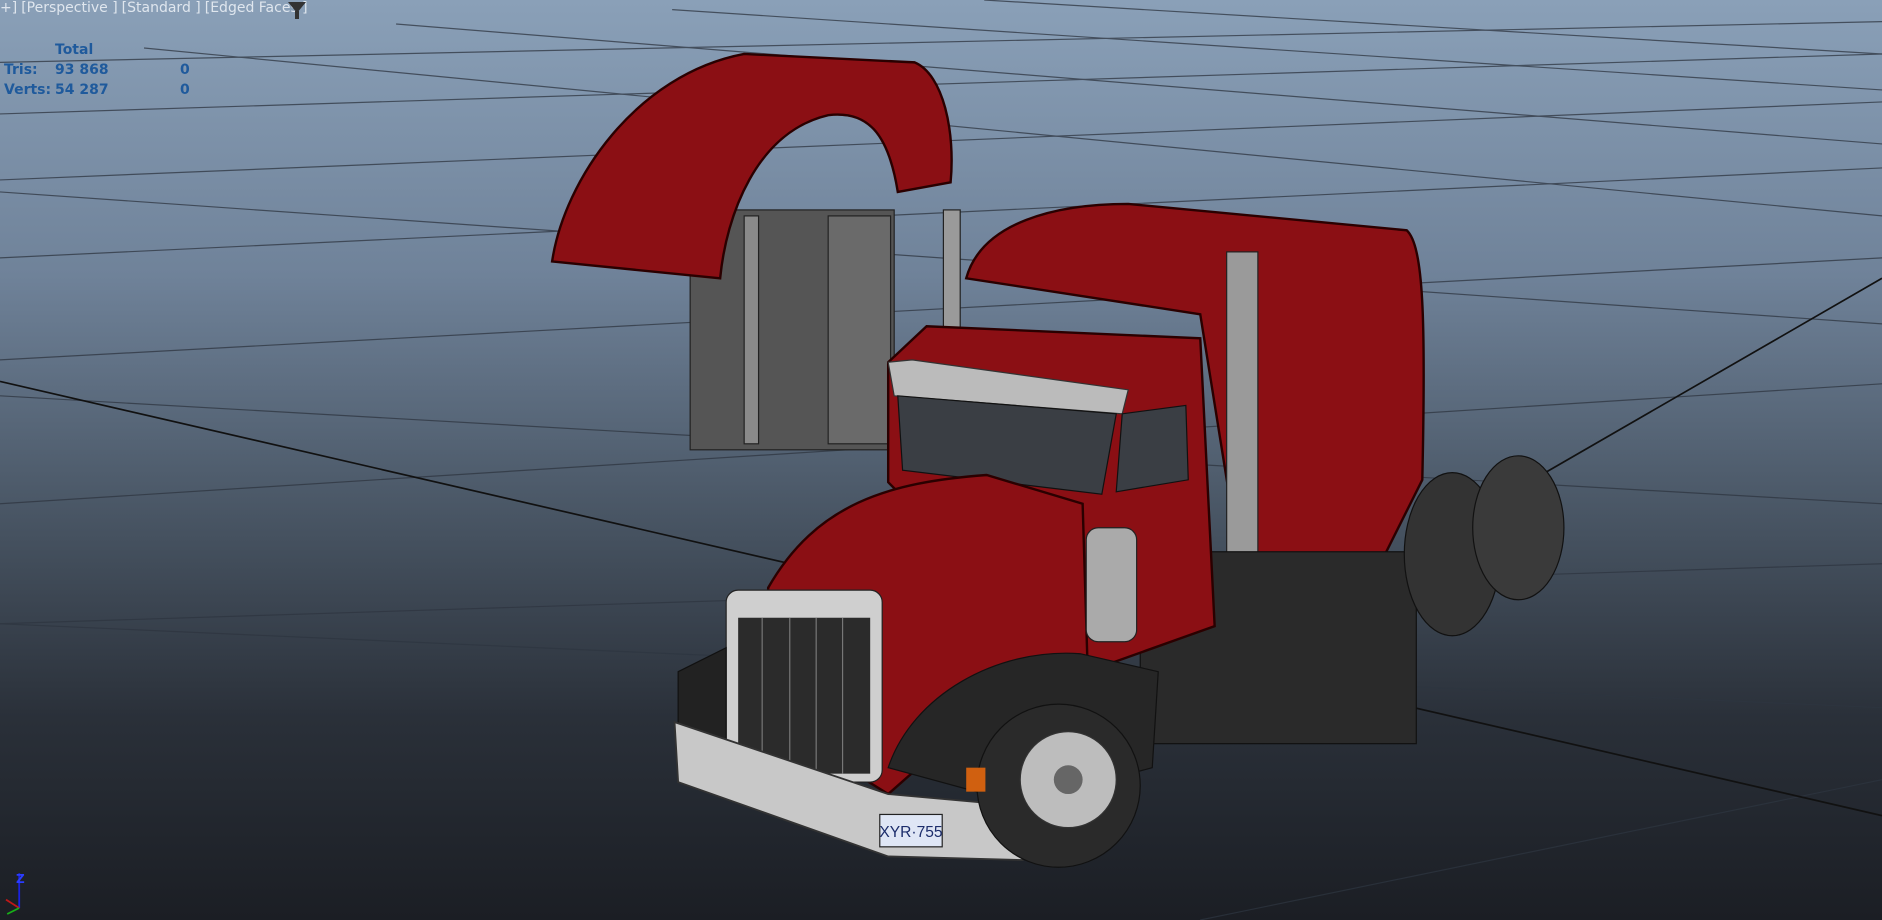 This screenshot has height=920, width=1882. I want to click on stats-total: 54 287, so click(82, 90).